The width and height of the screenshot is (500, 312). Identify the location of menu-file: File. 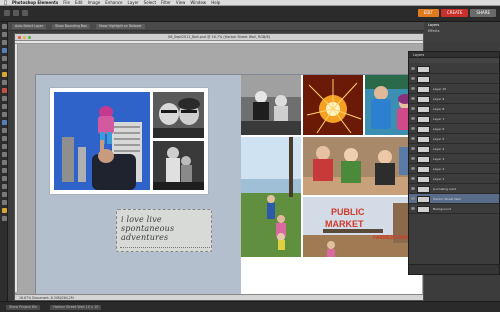
(66, 2).